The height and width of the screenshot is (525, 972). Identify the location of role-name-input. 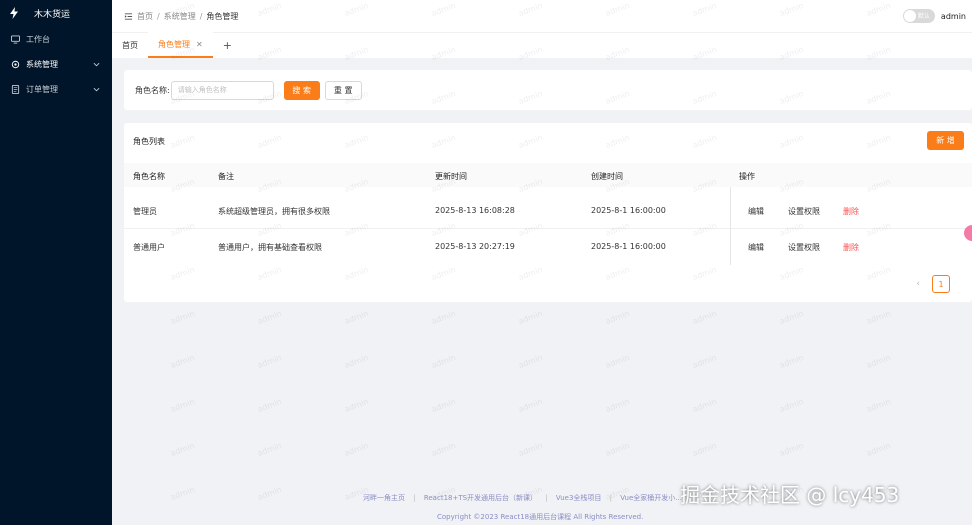
(222, 90).